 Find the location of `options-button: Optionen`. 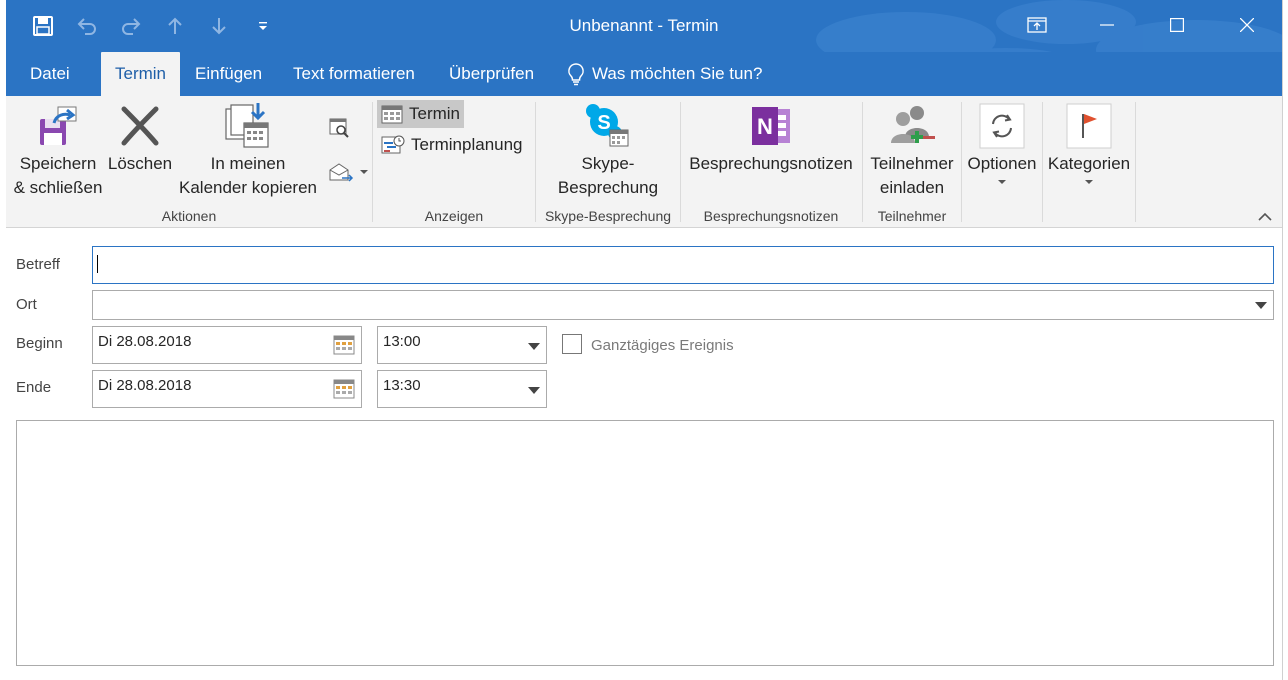

options-button: Optionen is located at coordinates (1002, 142).